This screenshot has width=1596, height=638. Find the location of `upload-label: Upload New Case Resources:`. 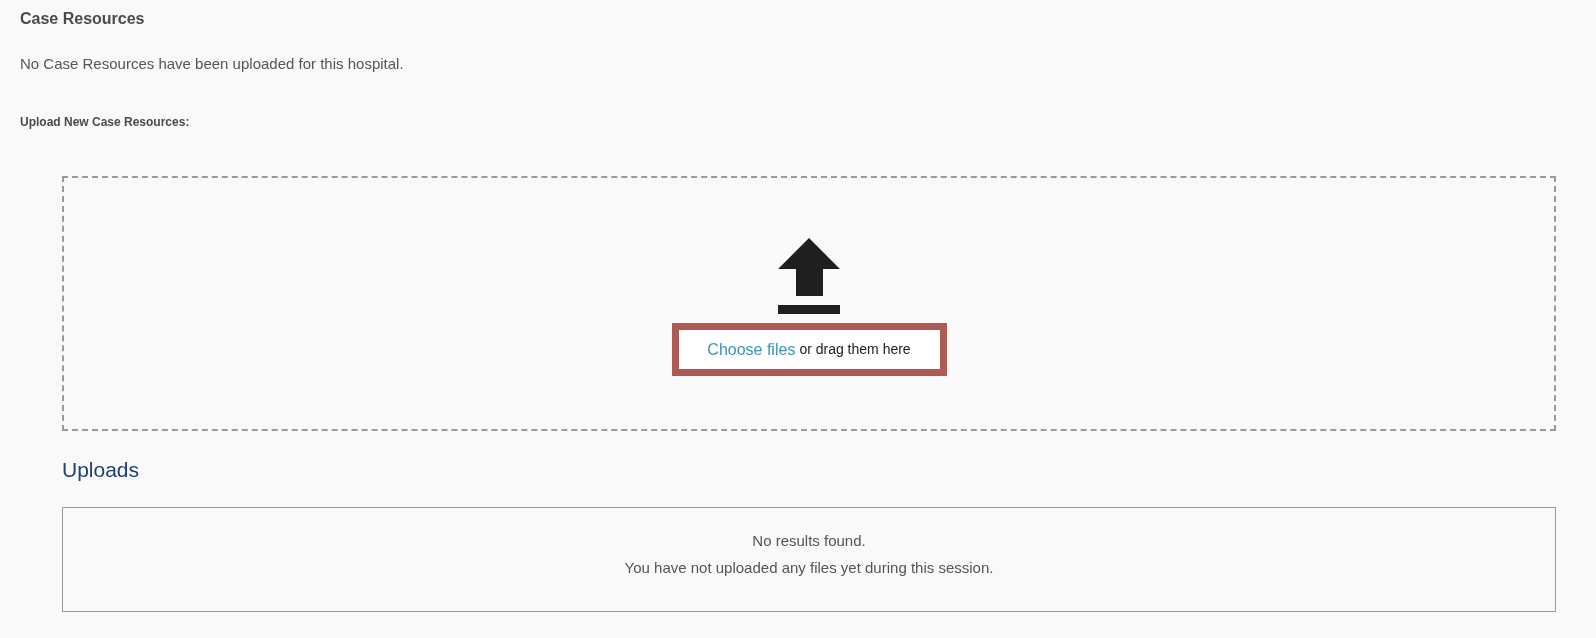

upload-label: Upload New Case Resources: is located at coordinates (105, 122).